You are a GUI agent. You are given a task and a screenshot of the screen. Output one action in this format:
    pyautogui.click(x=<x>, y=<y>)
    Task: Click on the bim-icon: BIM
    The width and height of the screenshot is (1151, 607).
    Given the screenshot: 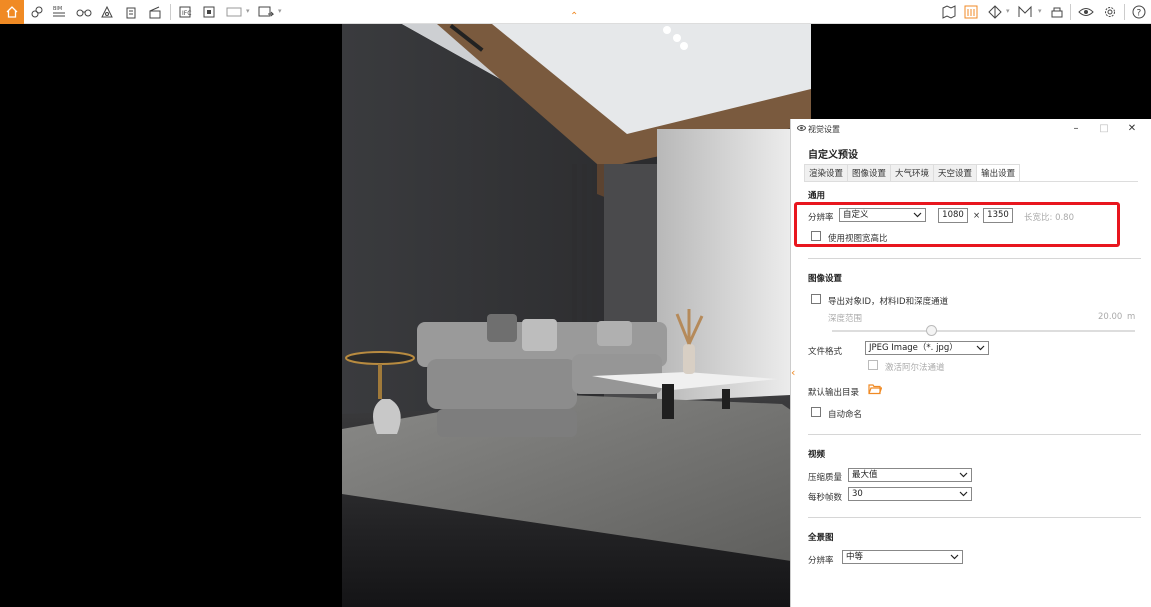 What is the action you would take?
    pyautogui.click(x=59, y=12)
    